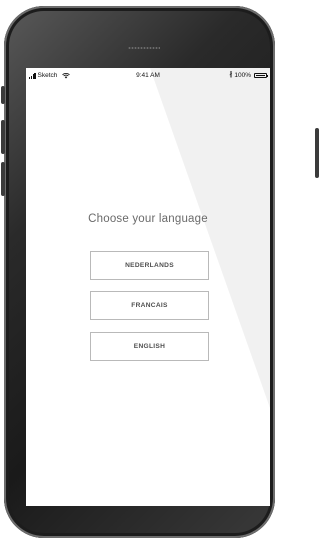 The image size is (320, 541). I want to click on battery-icon, so click(261, 75).